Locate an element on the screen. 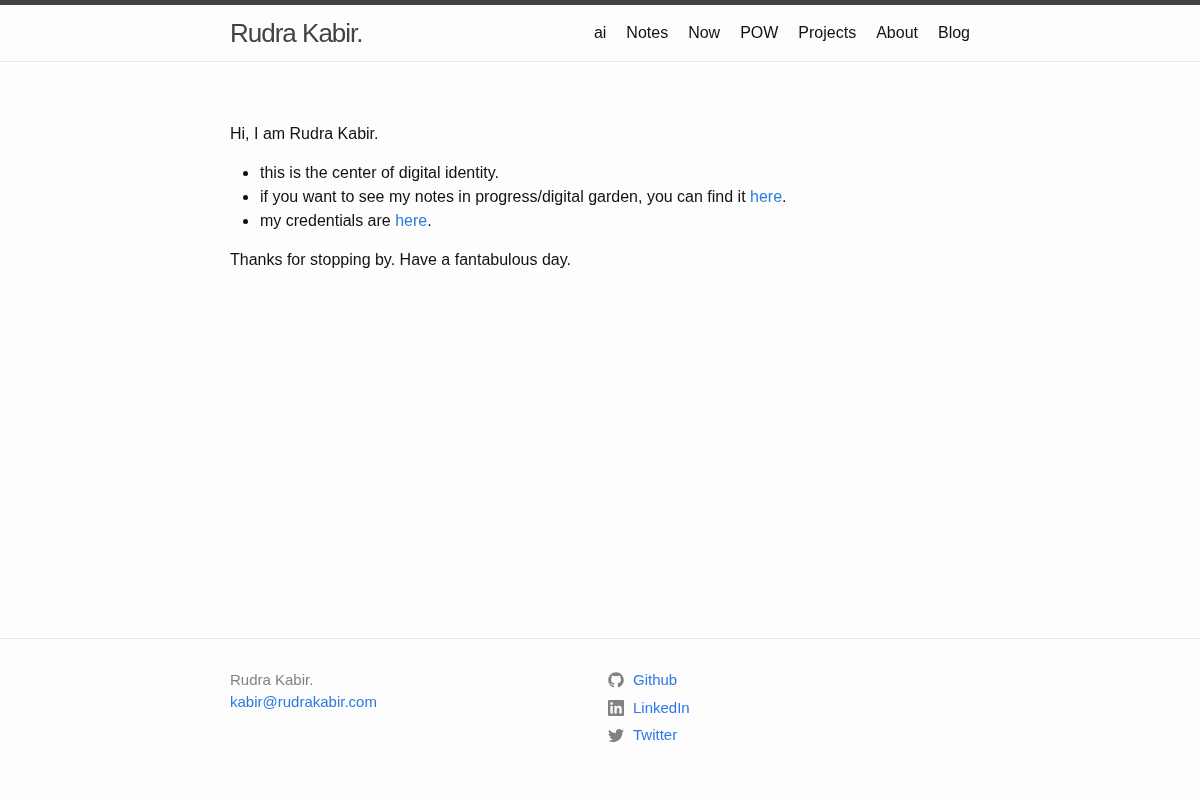  bullet-text: my credentials are here. is located at coordinates (346, 221).